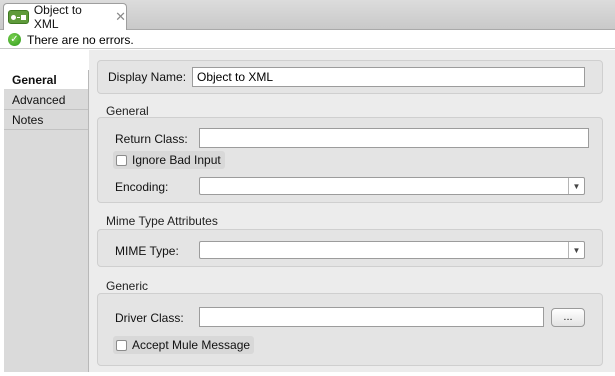 Image resolution: width=615 pixels, height=376 pixels. What do you see at coordinates (147, 251) in the screenshot?
I see `mime-type-label: MIME Type:` at bounding box center [147, 251].